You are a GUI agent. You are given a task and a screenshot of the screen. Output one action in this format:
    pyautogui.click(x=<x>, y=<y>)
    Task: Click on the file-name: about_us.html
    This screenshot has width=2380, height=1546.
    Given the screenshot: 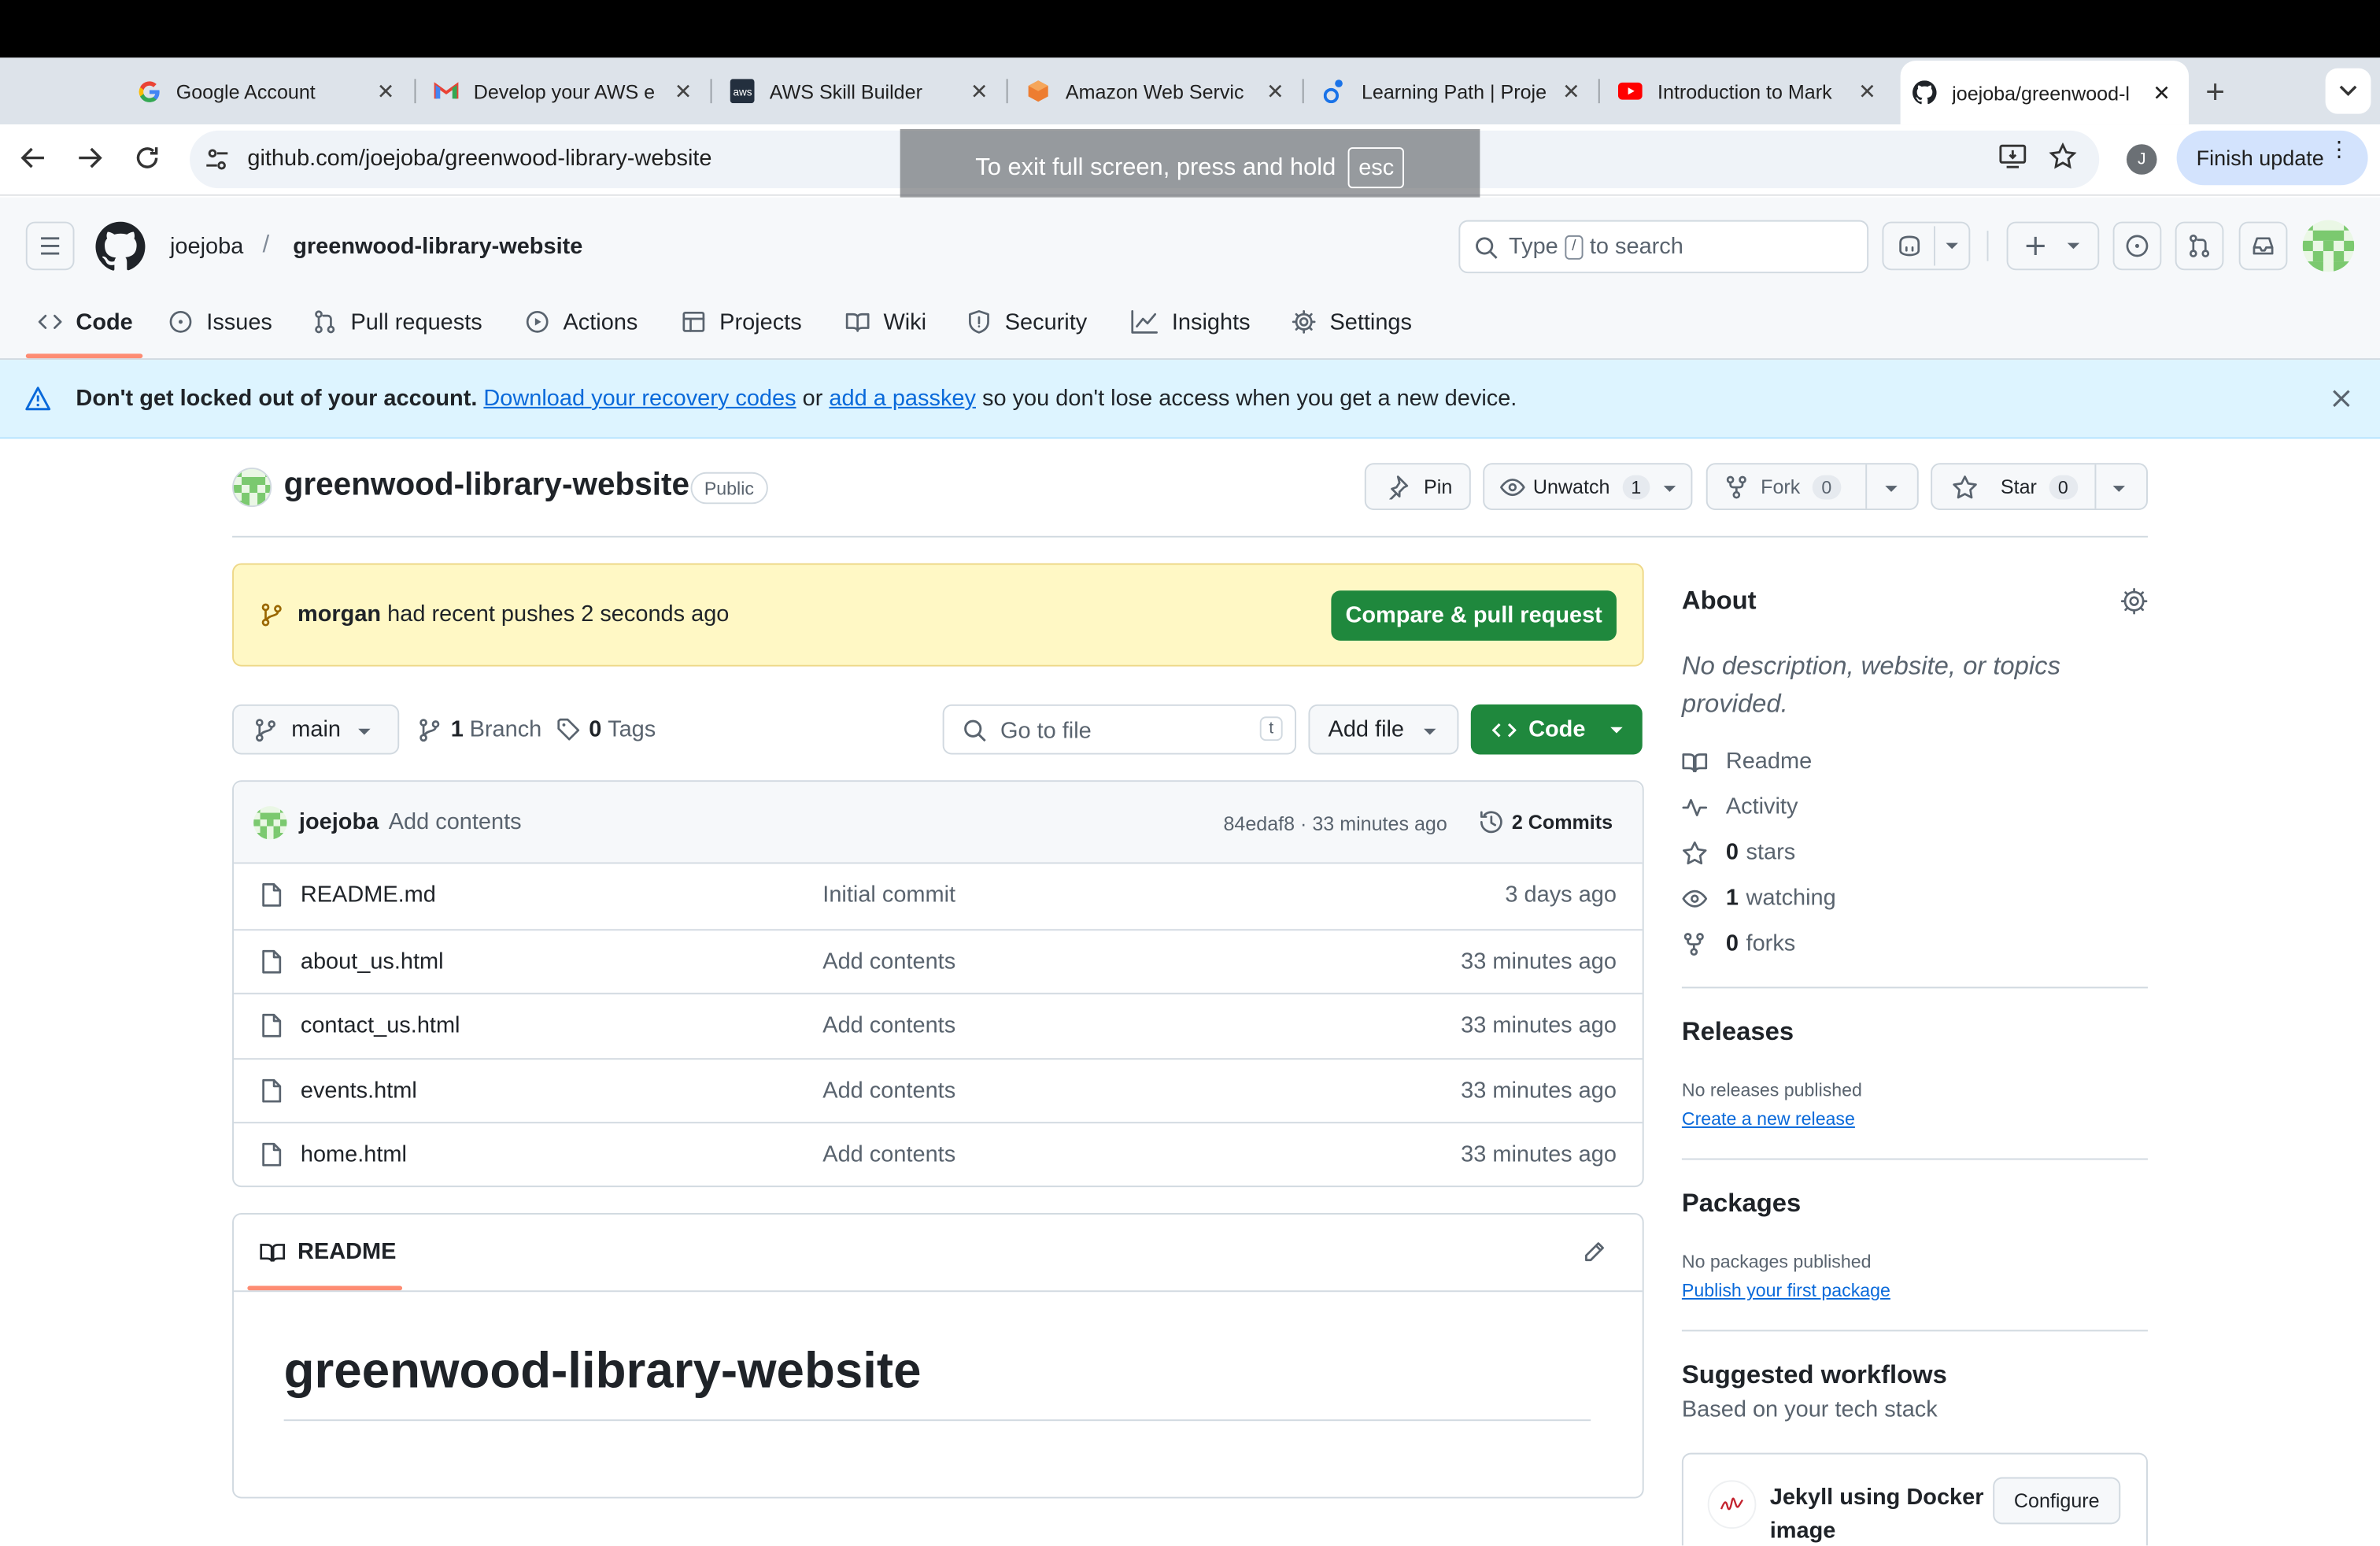 What is the action you would take?
    pyautogui.click(x=372, y=962)
    